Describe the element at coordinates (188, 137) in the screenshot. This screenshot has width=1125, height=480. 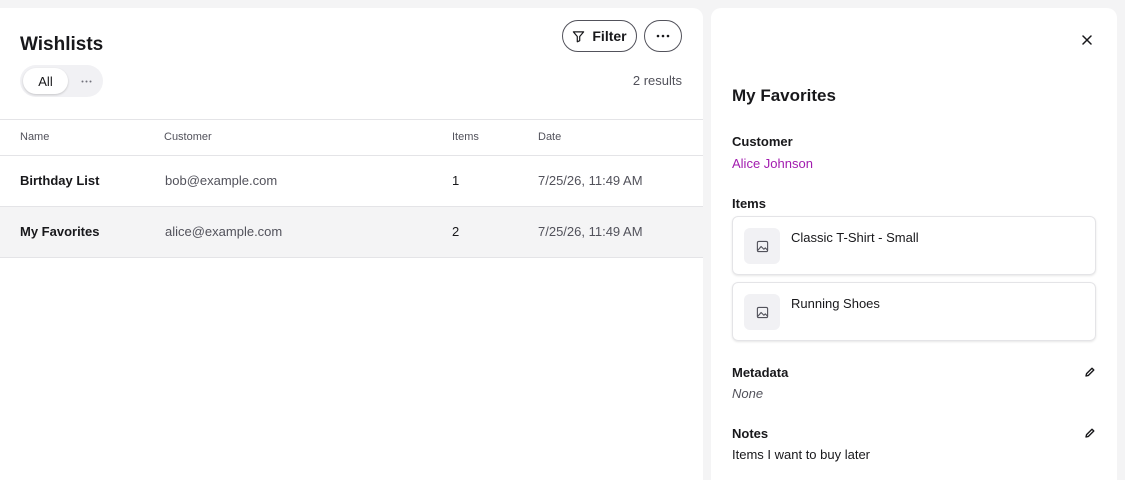
I see `column-header-customer: Customer` at that location.